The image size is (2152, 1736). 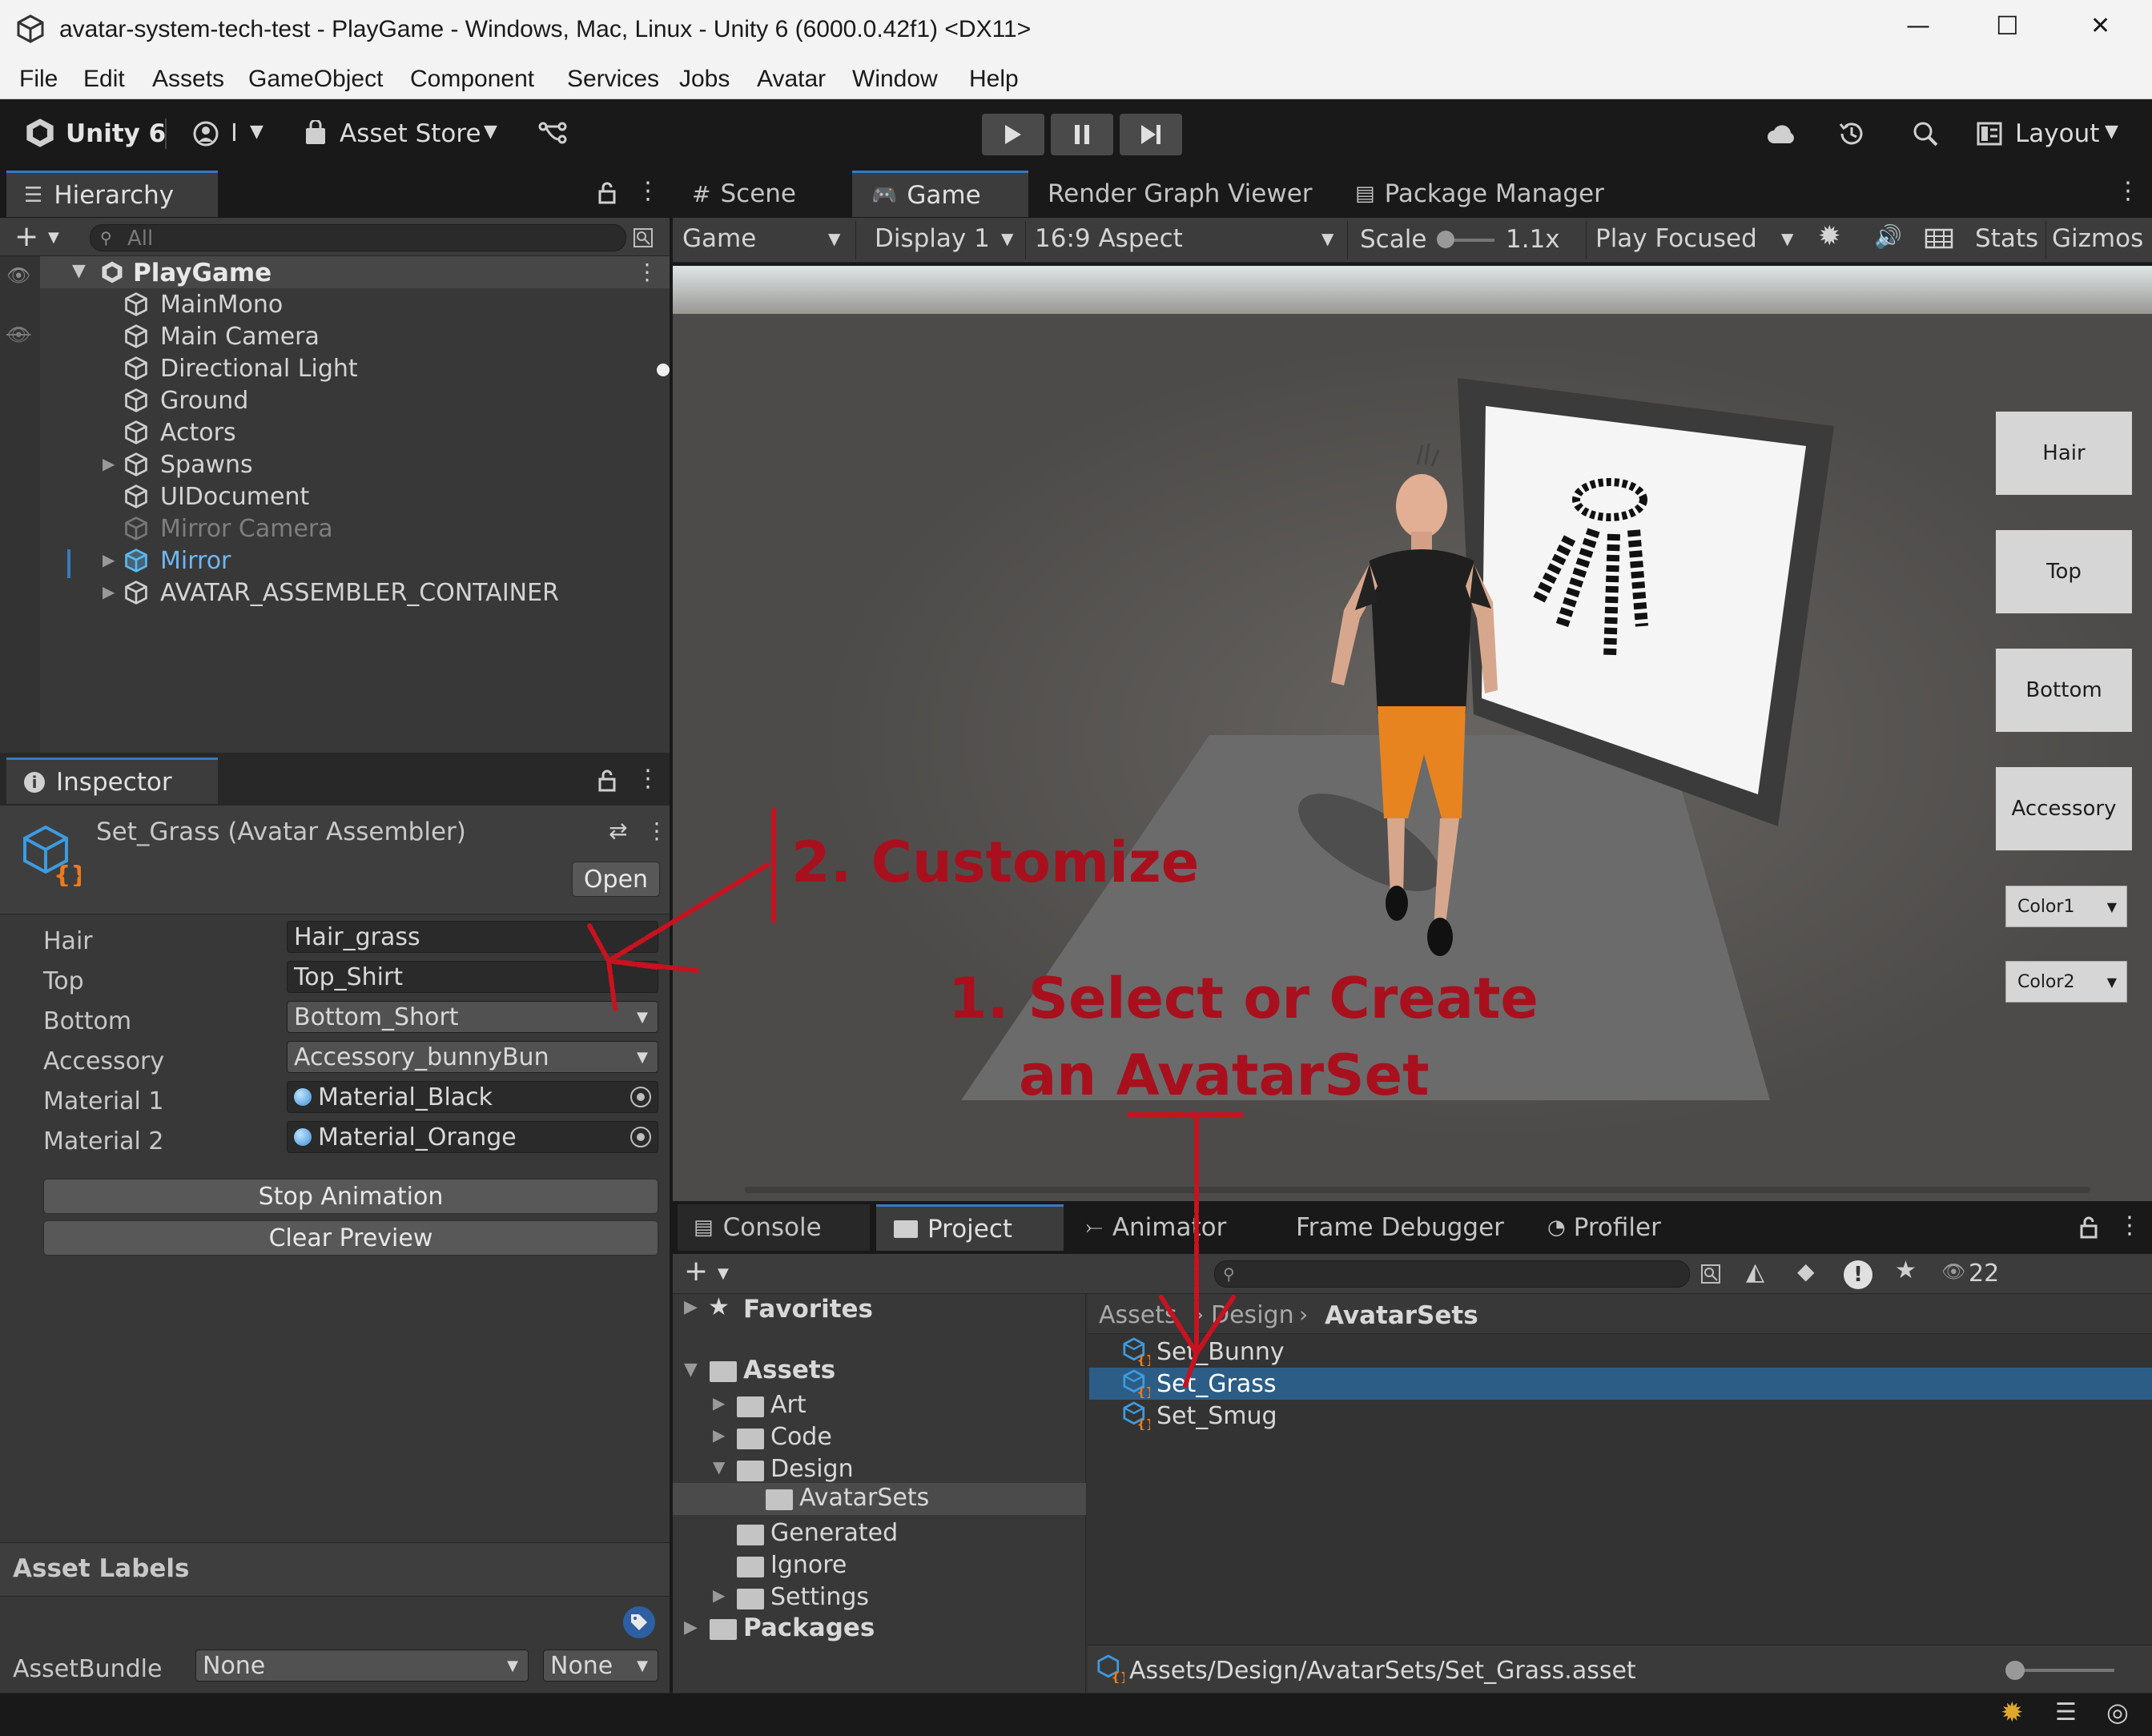 I want to click on packages-expand-arrow-icon: ▶, so click(x=691, y=1628).